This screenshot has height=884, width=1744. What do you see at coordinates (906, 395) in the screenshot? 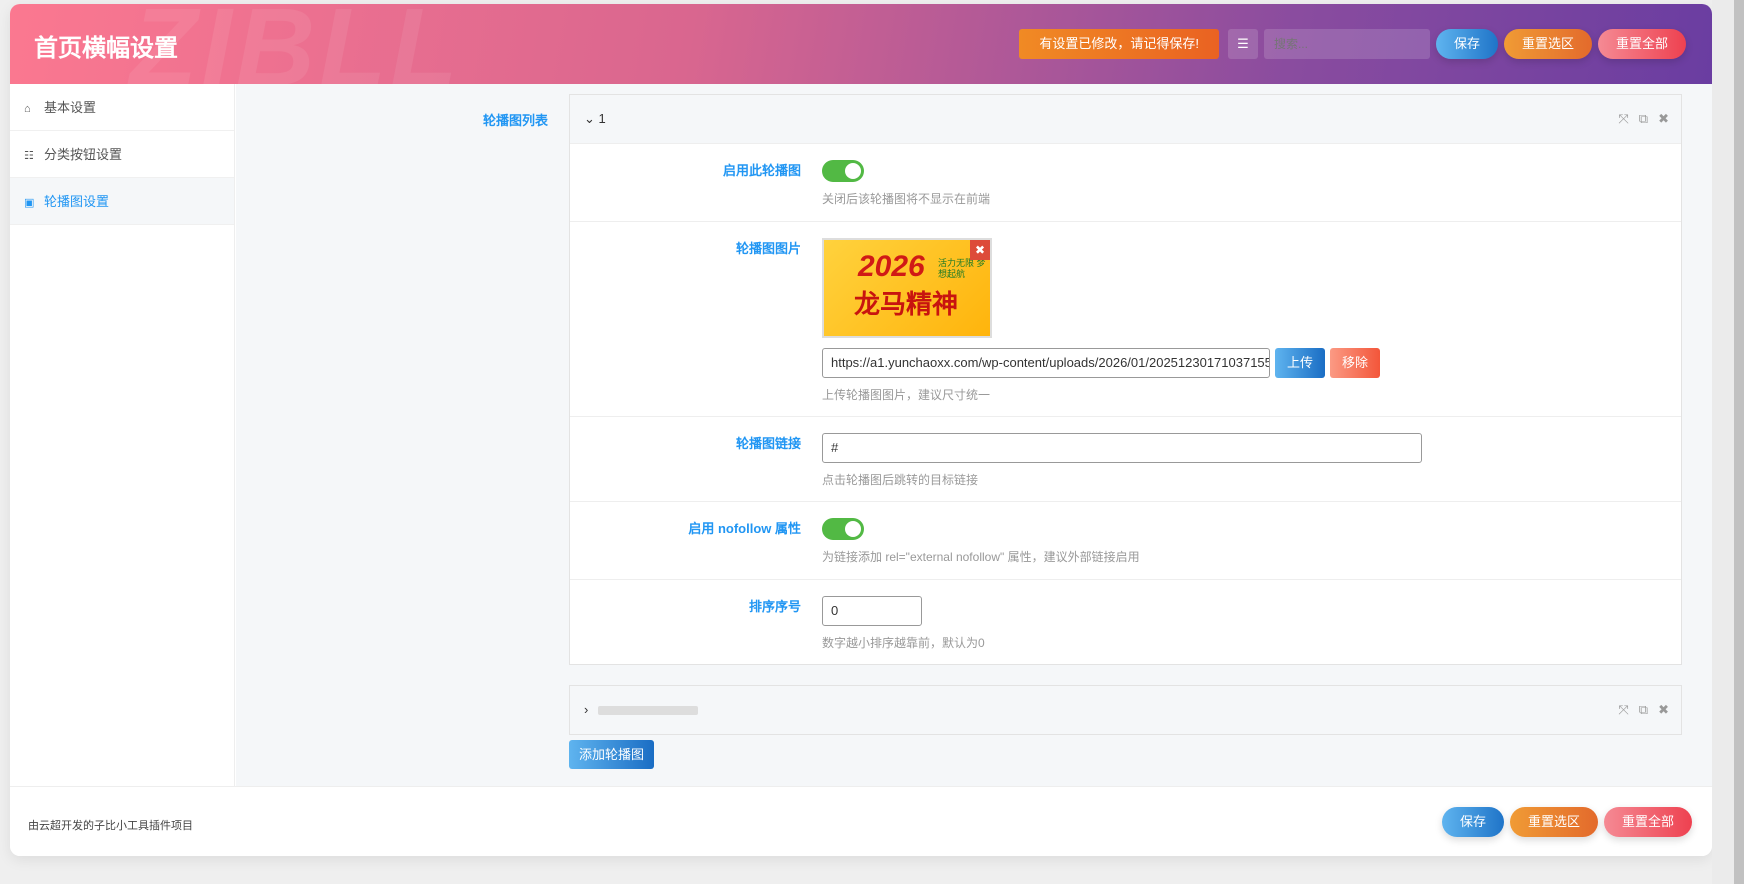
I see `field-desc: 上传轮播图图片，建议尺寸统一` at bounding box center [906, 395].